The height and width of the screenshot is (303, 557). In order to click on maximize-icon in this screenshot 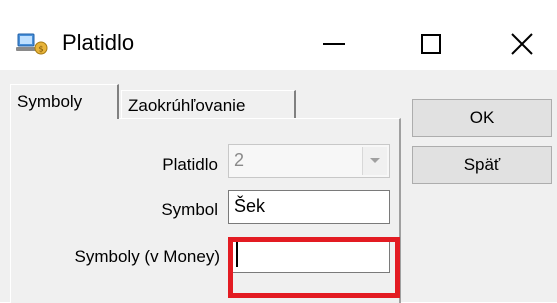, I will do `click(431, 44)`.